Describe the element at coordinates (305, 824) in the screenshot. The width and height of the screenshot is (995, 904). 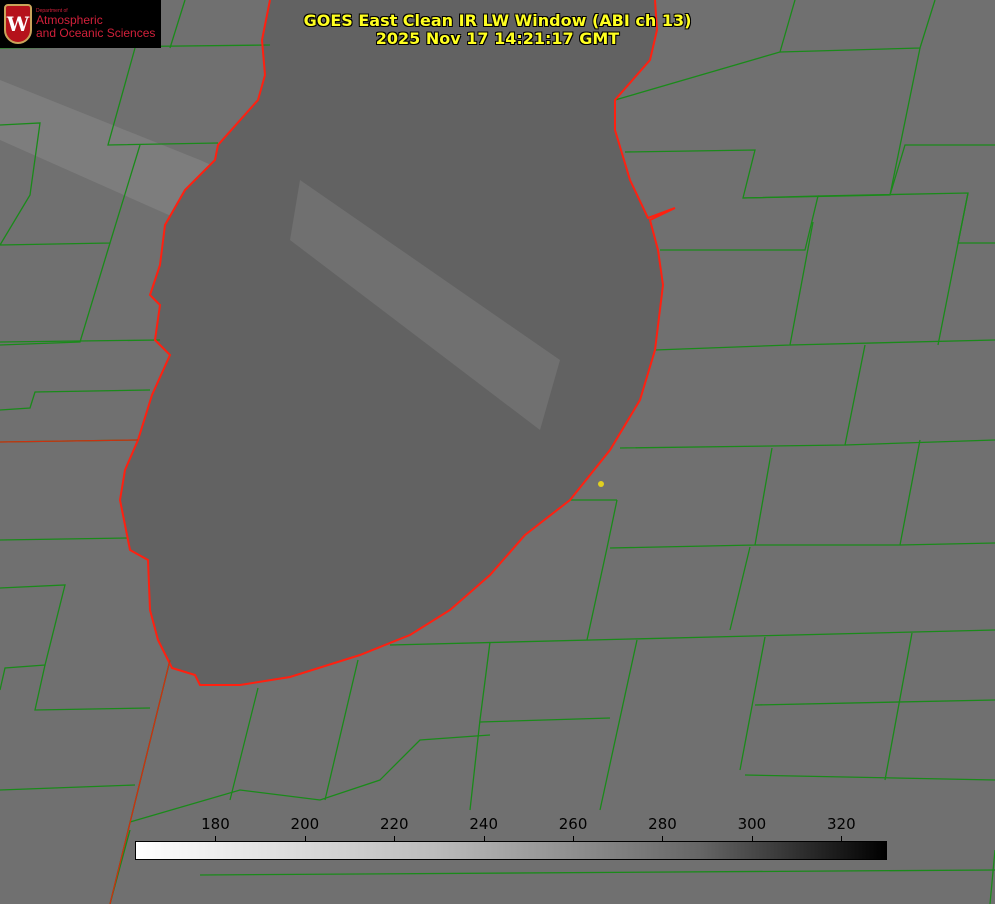
I see `colorbar-tick-label: 200` at that location.